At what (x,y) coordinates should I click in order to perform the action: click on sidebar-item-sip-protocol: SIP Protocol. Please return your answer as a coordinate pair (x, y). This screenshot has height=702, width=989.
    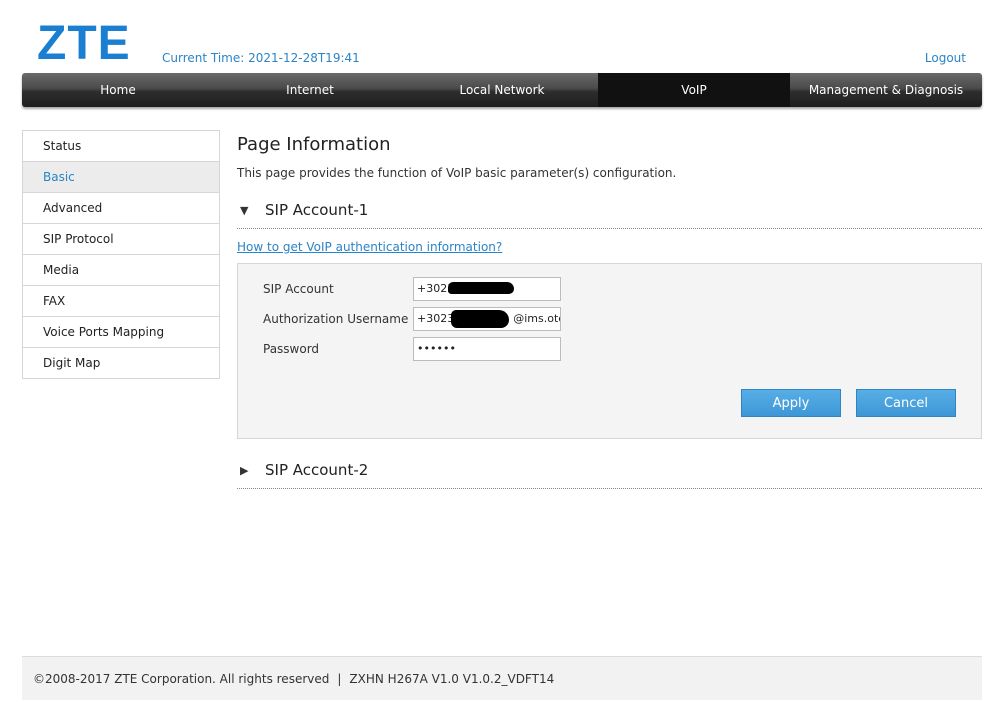
    Looking at the image, I should click on (121, 239).